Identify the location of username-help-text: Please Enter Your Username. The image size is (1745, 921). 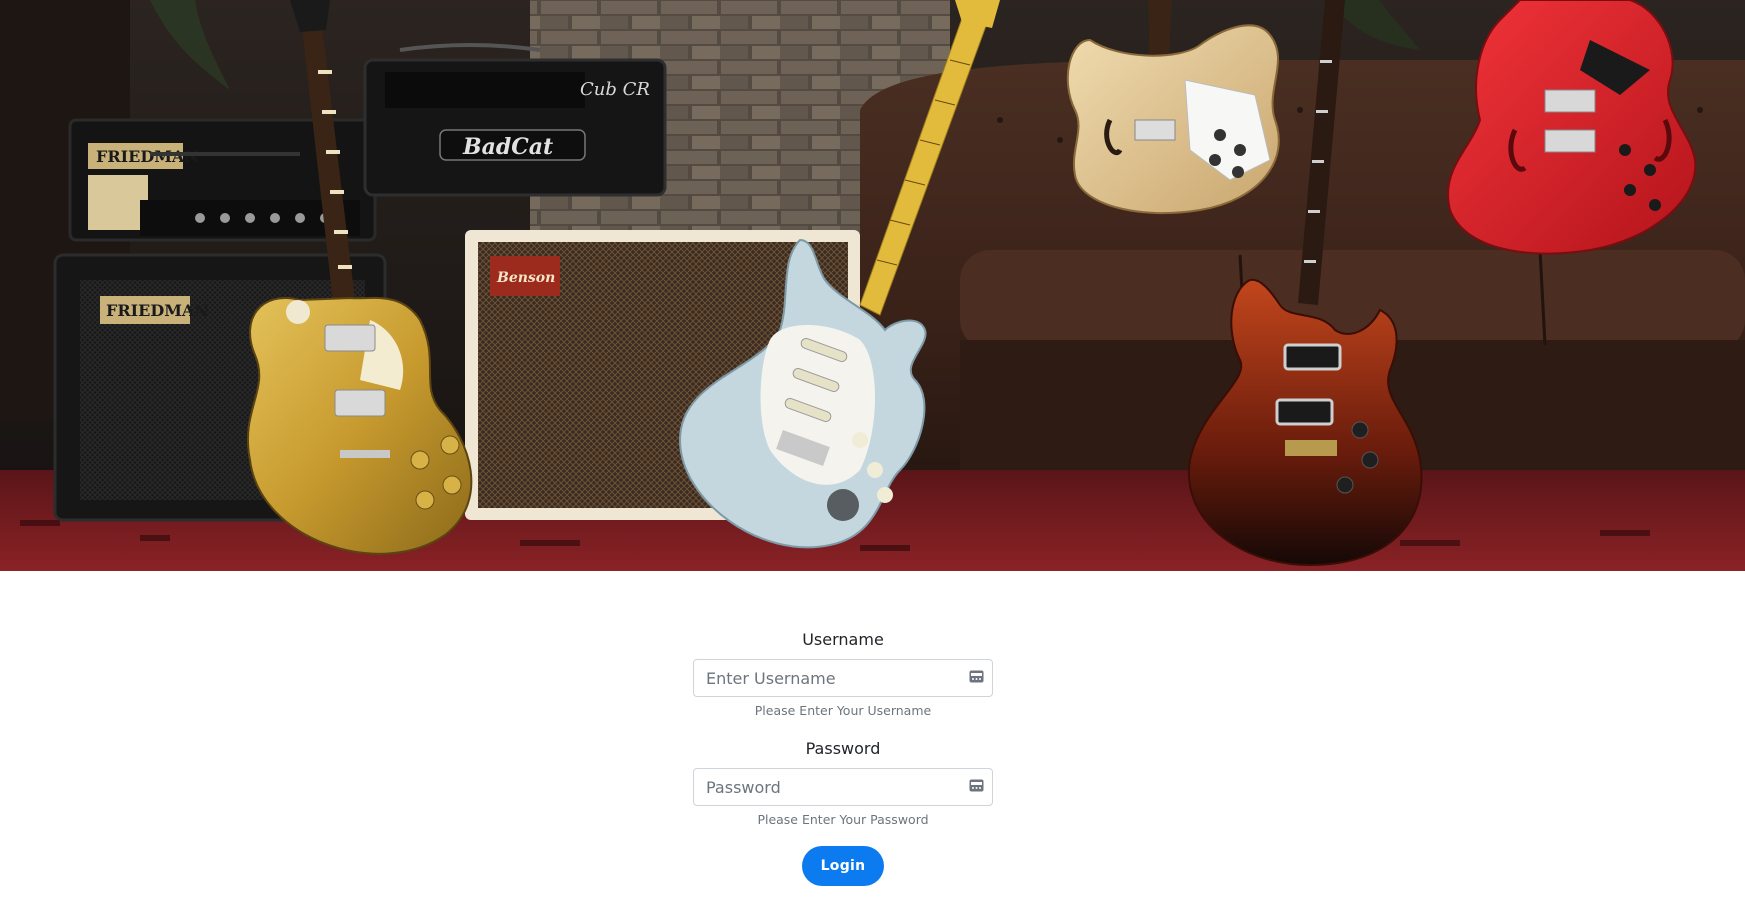
(843, 710).